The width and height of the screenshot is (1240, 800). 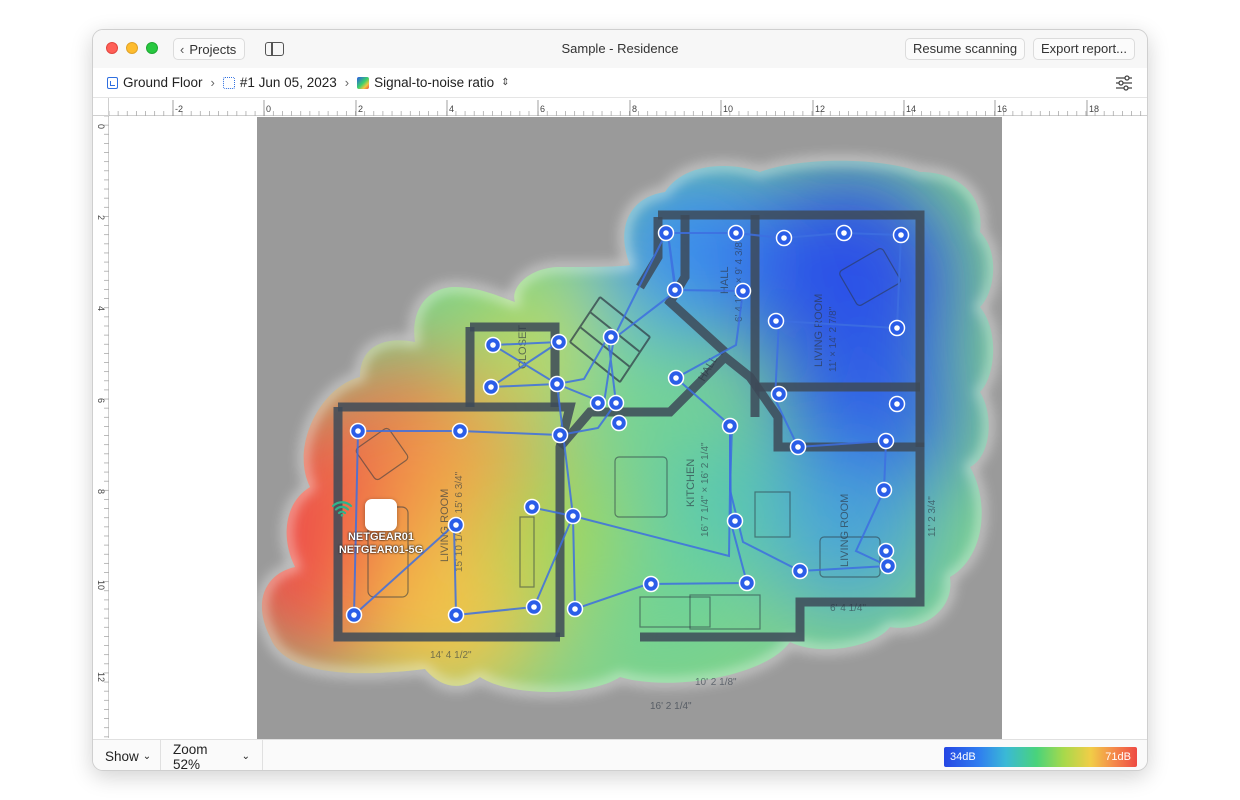 What do you see at coordinates (627, 107) in the screenshot?
I see `horizontal-ruler: -2 0 2 4 6 8 10 12 14 16 18` at bounding box center [627, 107].